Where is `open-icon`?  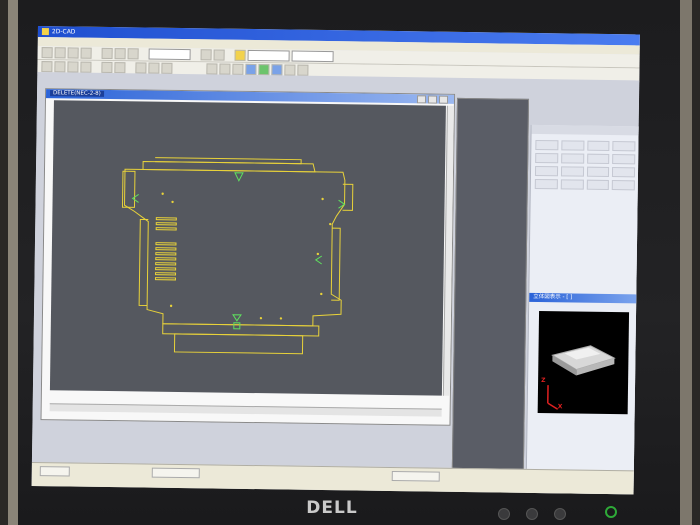
open-icon is located at coordinates (60, 53).